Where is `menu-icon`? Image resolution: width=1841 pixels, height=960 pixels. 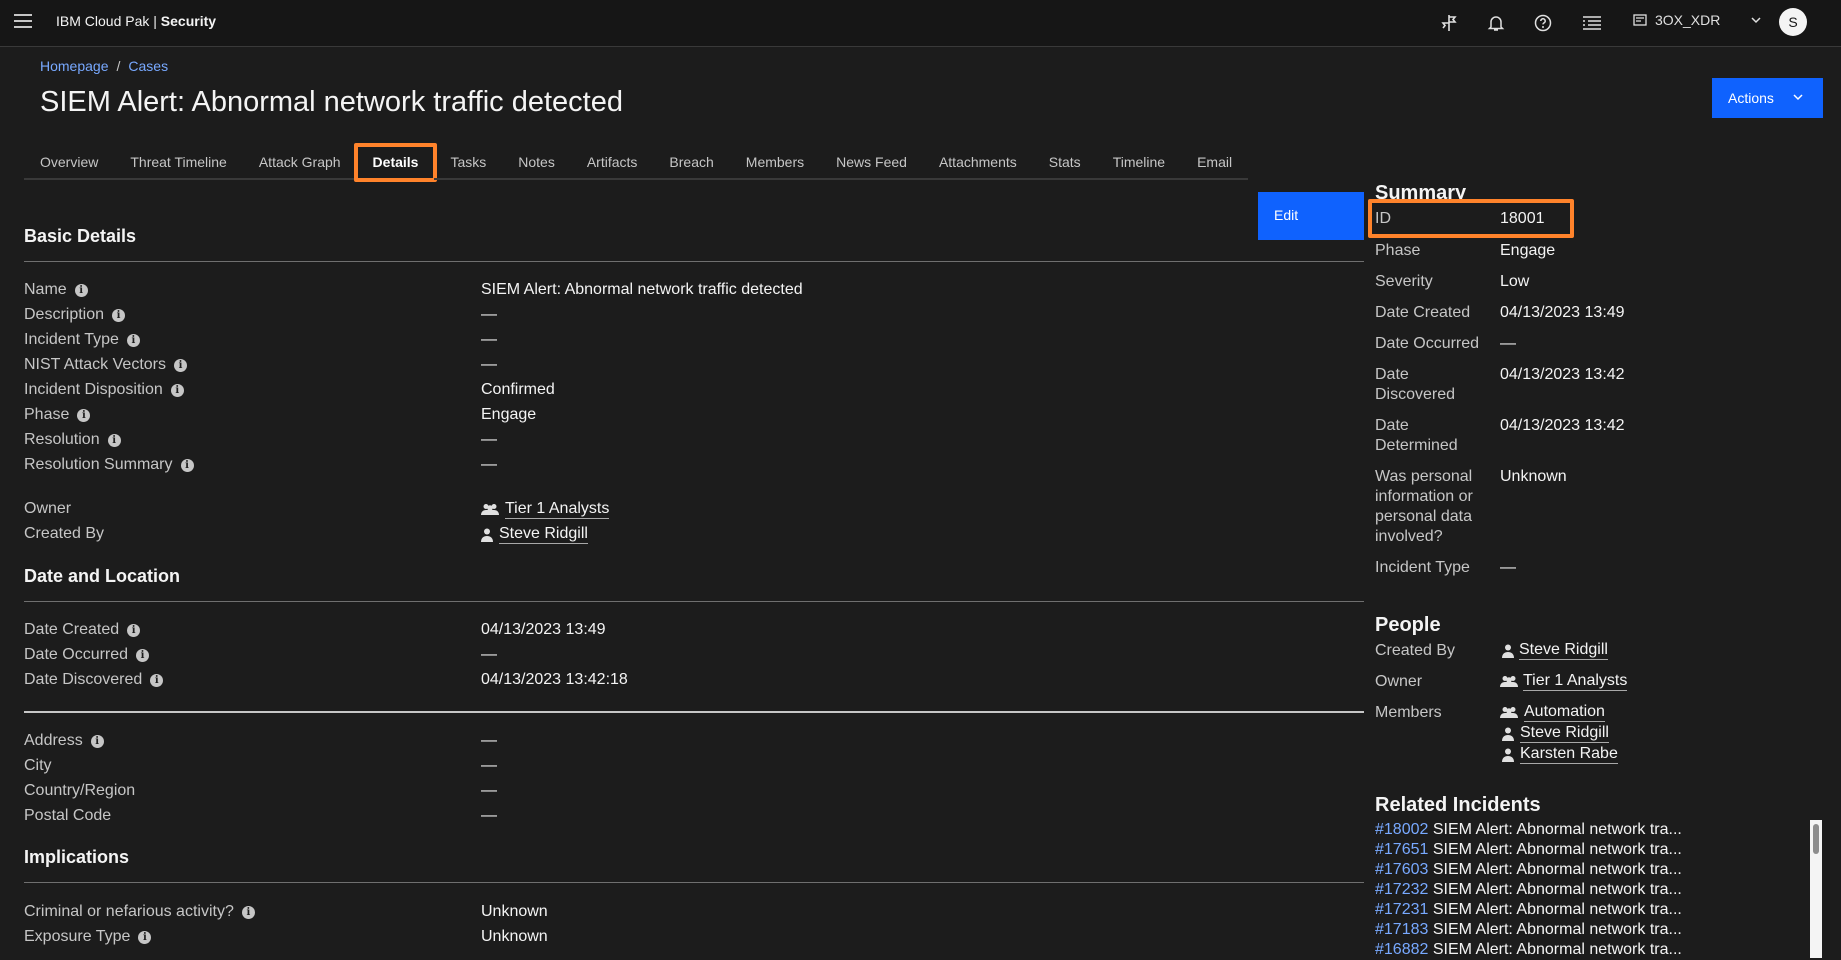 menu-icon is located at coordinates (23, 21).